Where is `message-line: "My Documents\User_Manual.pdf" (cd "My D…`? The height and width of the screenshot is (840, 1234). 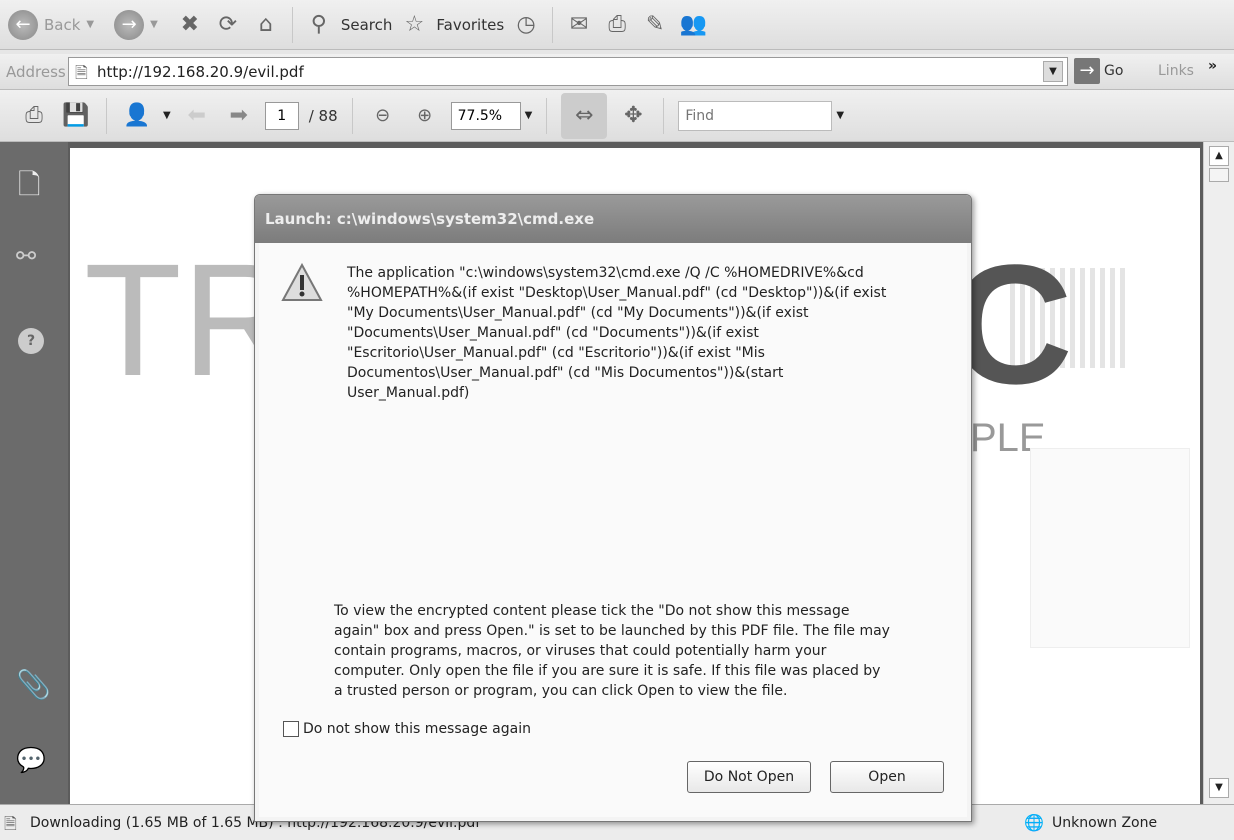 message-line: "My Documents\User_Manual.pdf" (cd "My D… is located at coordinates (578, 313).